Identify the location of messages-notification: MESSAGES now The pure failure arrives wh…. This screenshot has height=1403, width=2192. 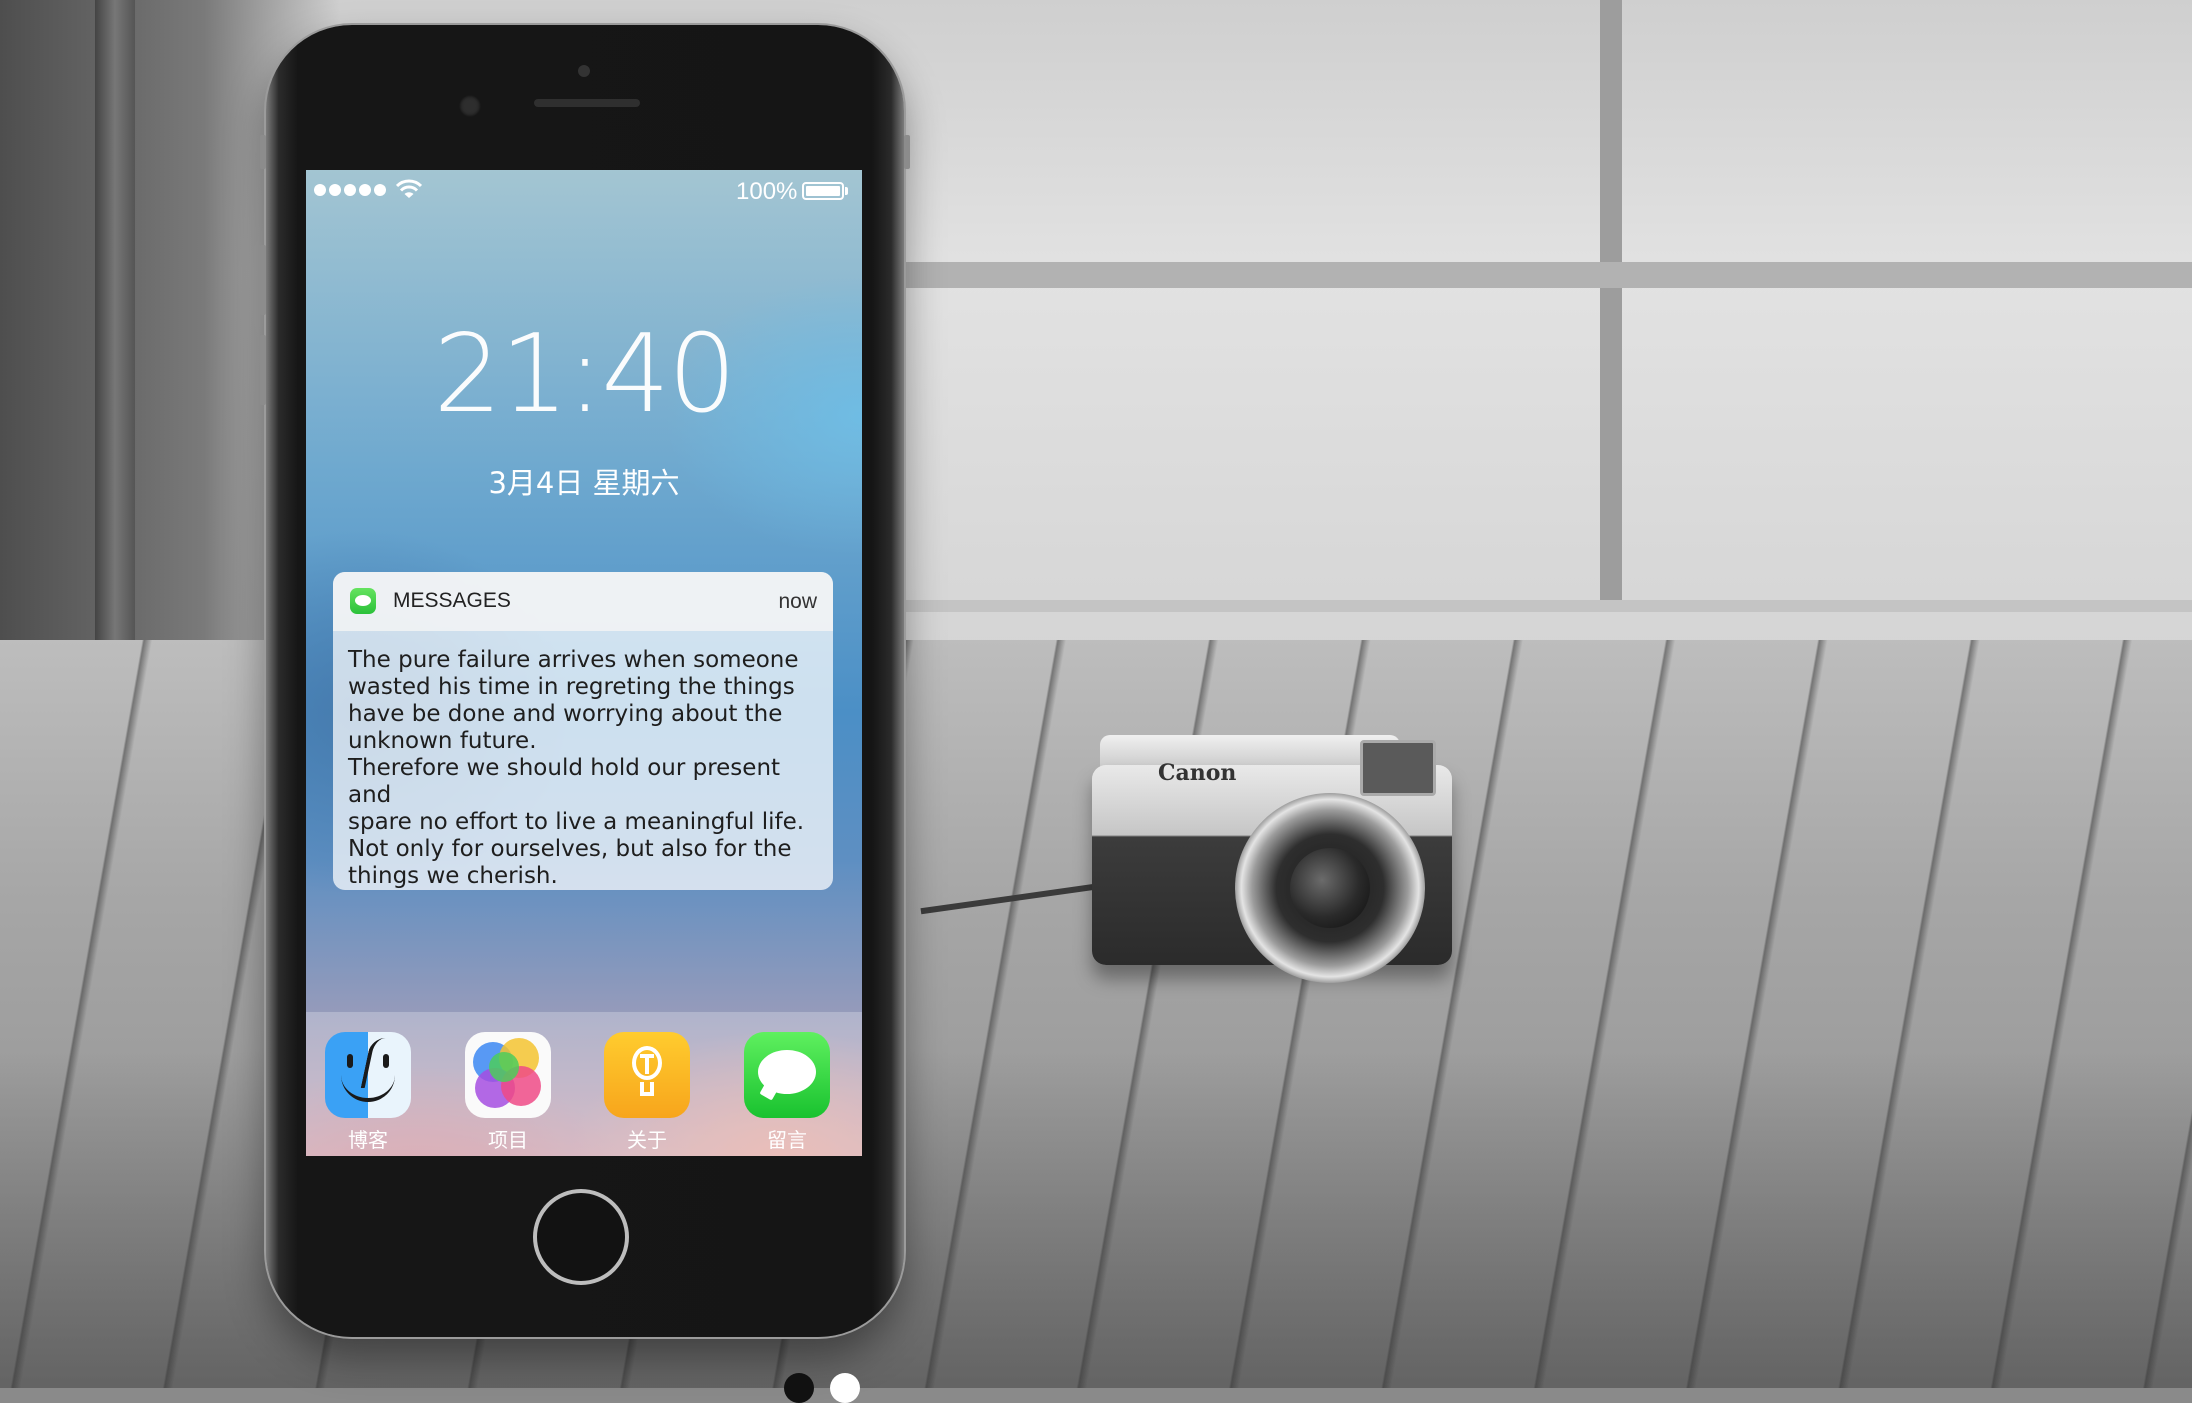
(583, 731).